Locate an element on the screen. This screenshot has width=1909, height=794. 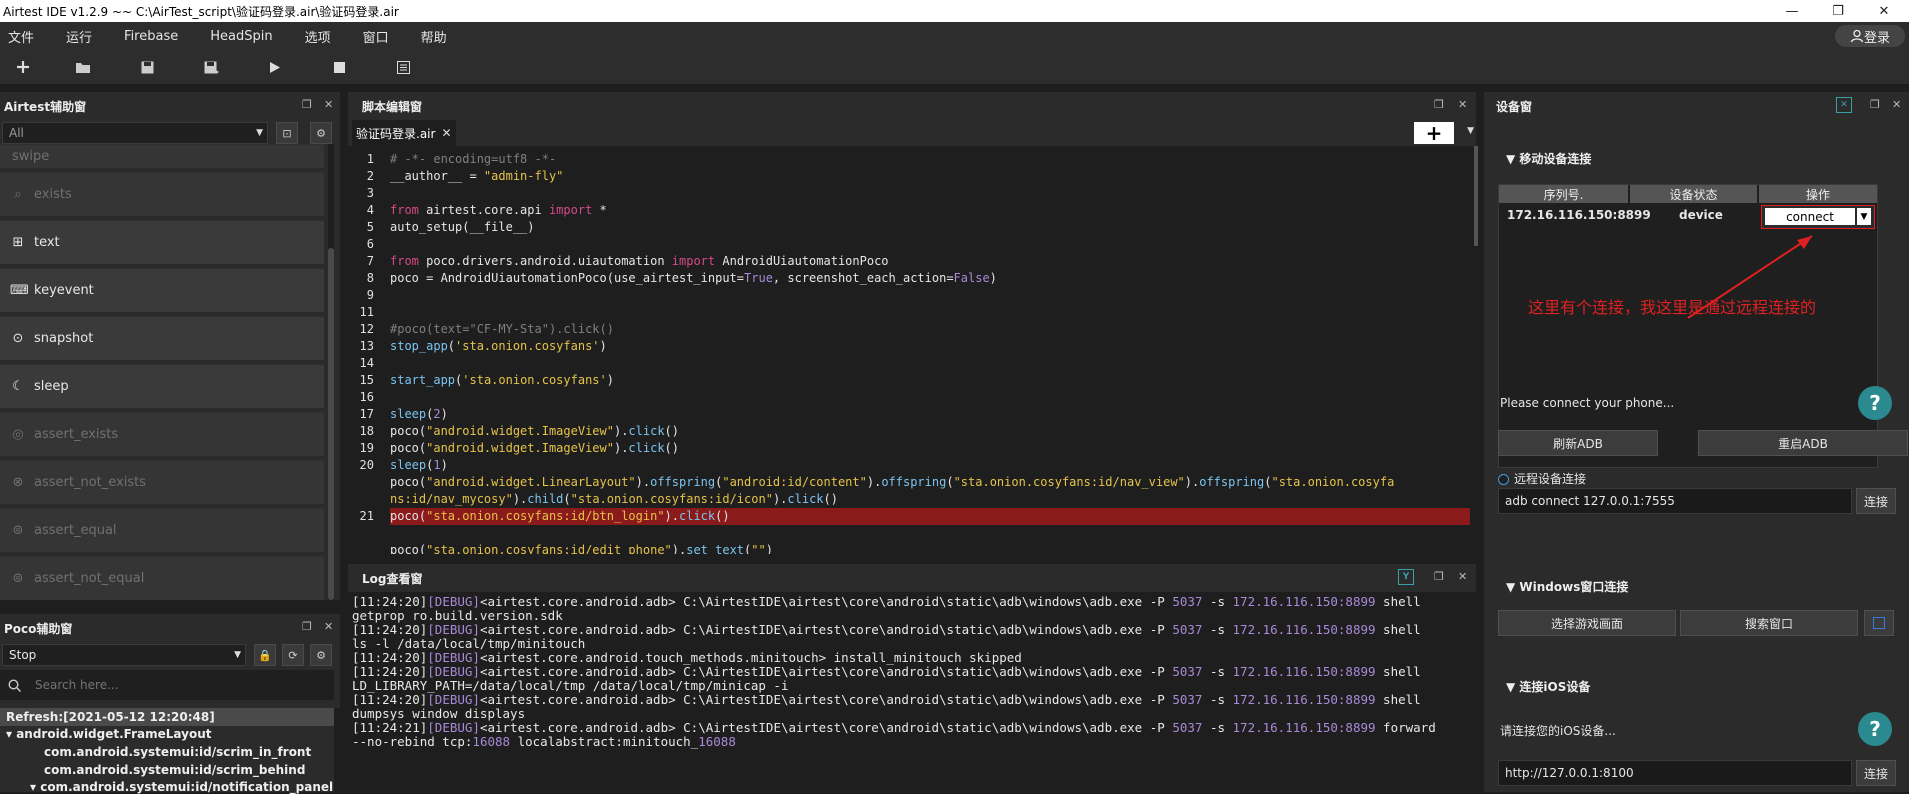
ios-section-header: ▼ 连接iOS设备 is located at coordinates (1548, 686).